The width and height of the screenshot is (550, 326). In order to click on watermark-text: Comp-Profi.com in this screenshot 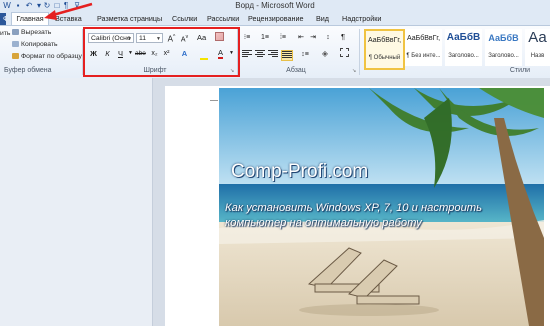, I will do `click(300, 171)`.